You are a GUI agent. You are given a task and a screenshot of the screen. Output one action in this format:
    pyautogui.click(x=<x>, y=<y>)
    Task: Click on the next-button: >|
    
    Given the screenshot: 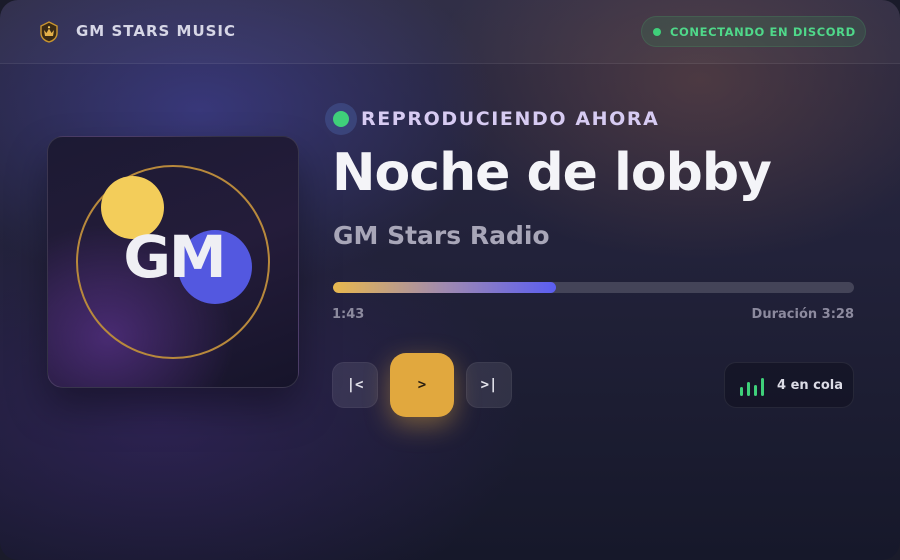 What is the action you would take?
    pyautogui.click(x=489, y=385)
    